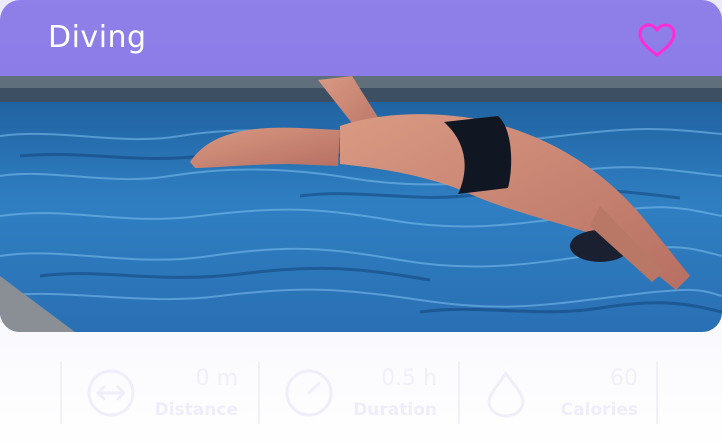  I want to click on activity-title: Diving, so click(97, 37).